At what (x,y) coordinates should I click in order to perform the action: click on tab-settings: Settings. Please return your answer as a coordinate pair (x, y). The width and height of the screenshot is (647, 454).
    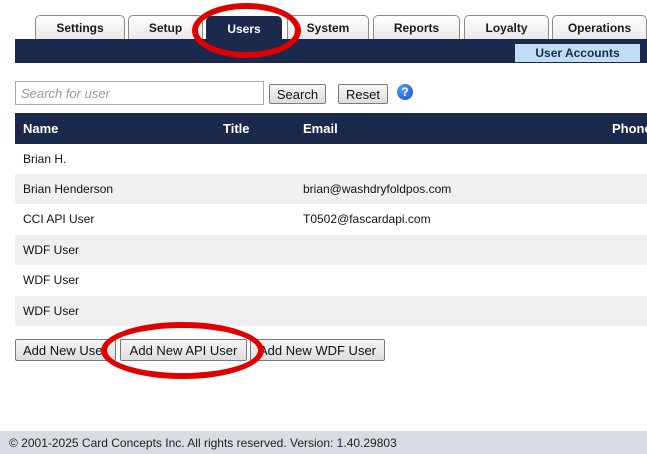
    Looking at the image, I should click on (80, 27).